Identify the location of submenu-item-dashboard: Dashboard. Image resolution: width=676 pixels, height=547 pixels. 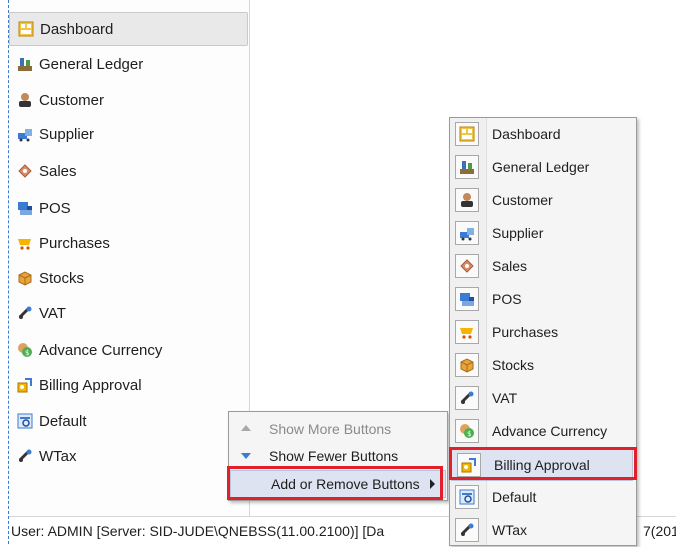
(543, 134).